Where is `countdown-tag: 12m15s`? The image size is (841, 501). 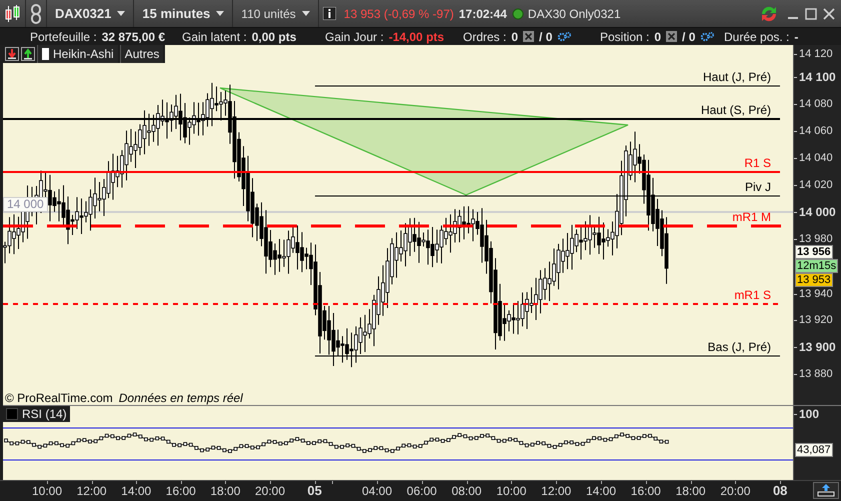
countdown-tag: 12m15s is located at coordinates (816, 266).